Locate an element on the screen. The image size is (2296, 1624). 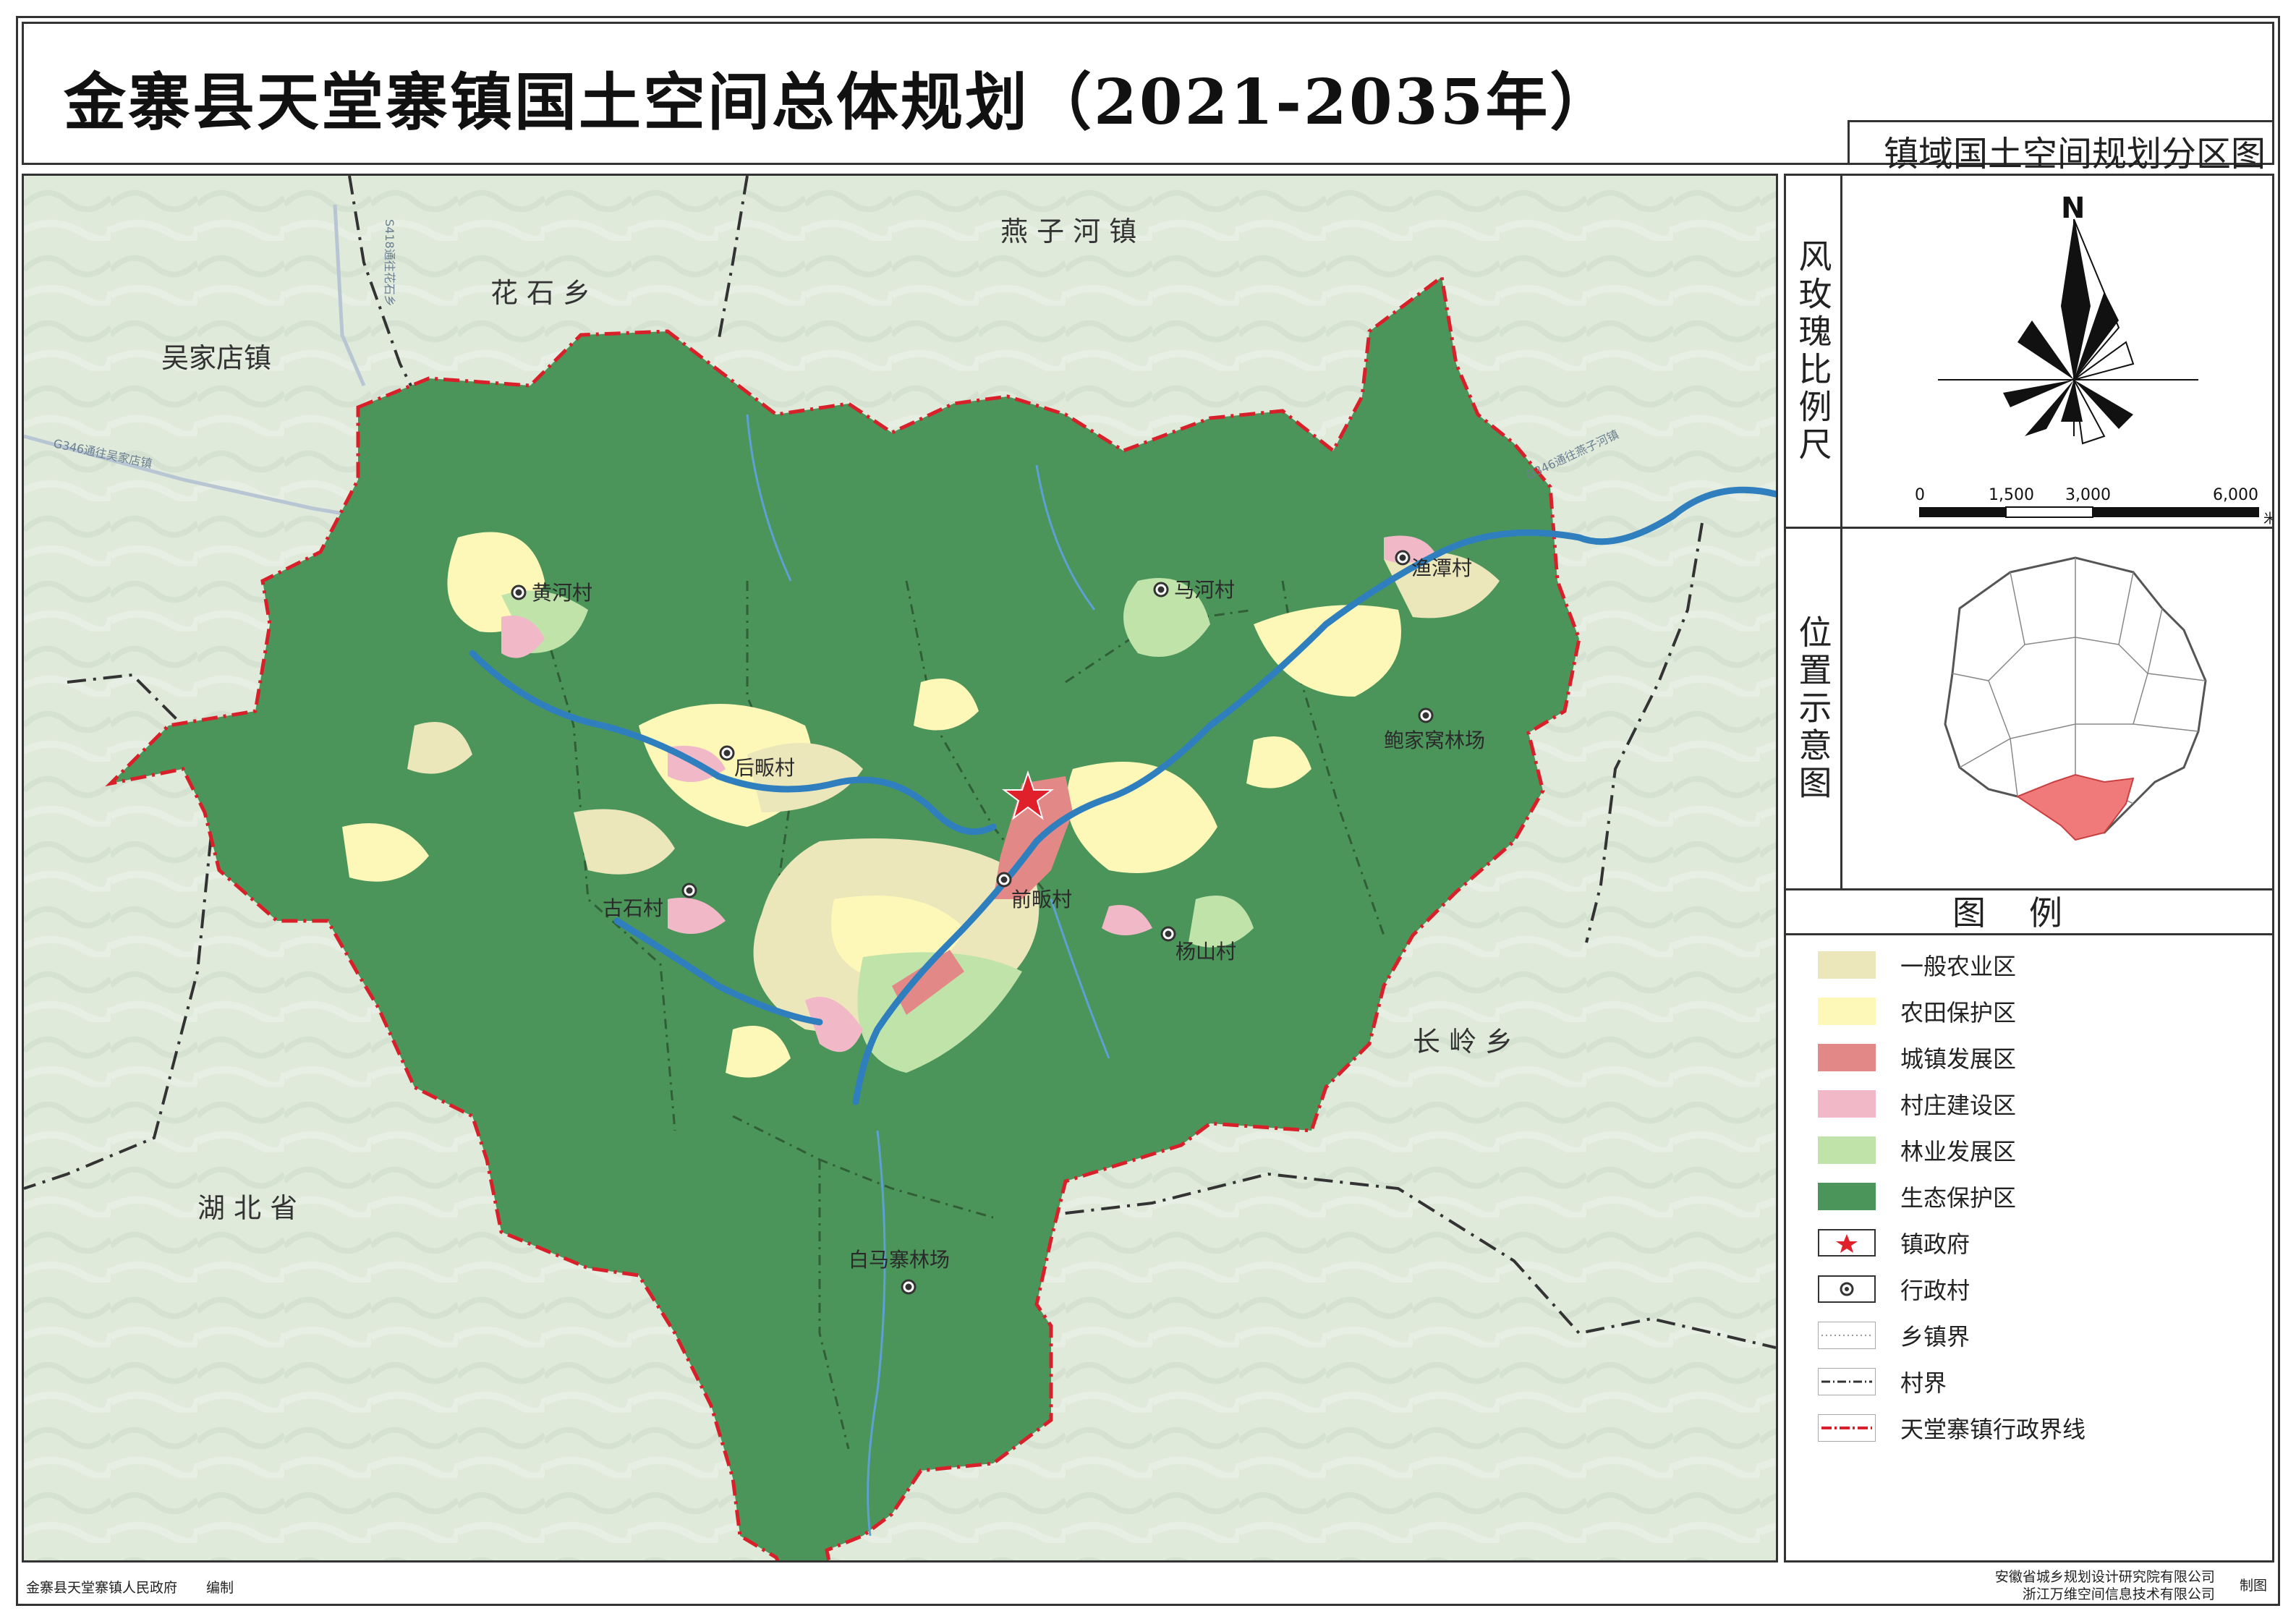
legend-label: 生态保护区 is located at coordinates (1958, 1198).